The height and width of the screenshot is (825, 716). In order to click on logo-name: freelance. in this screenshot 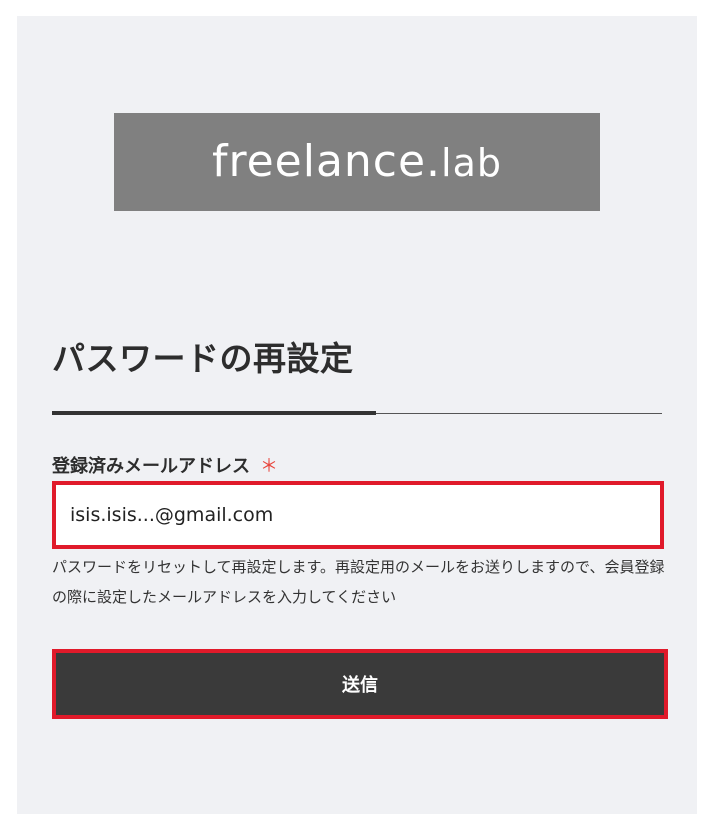, I will do `click(326, 161)`.